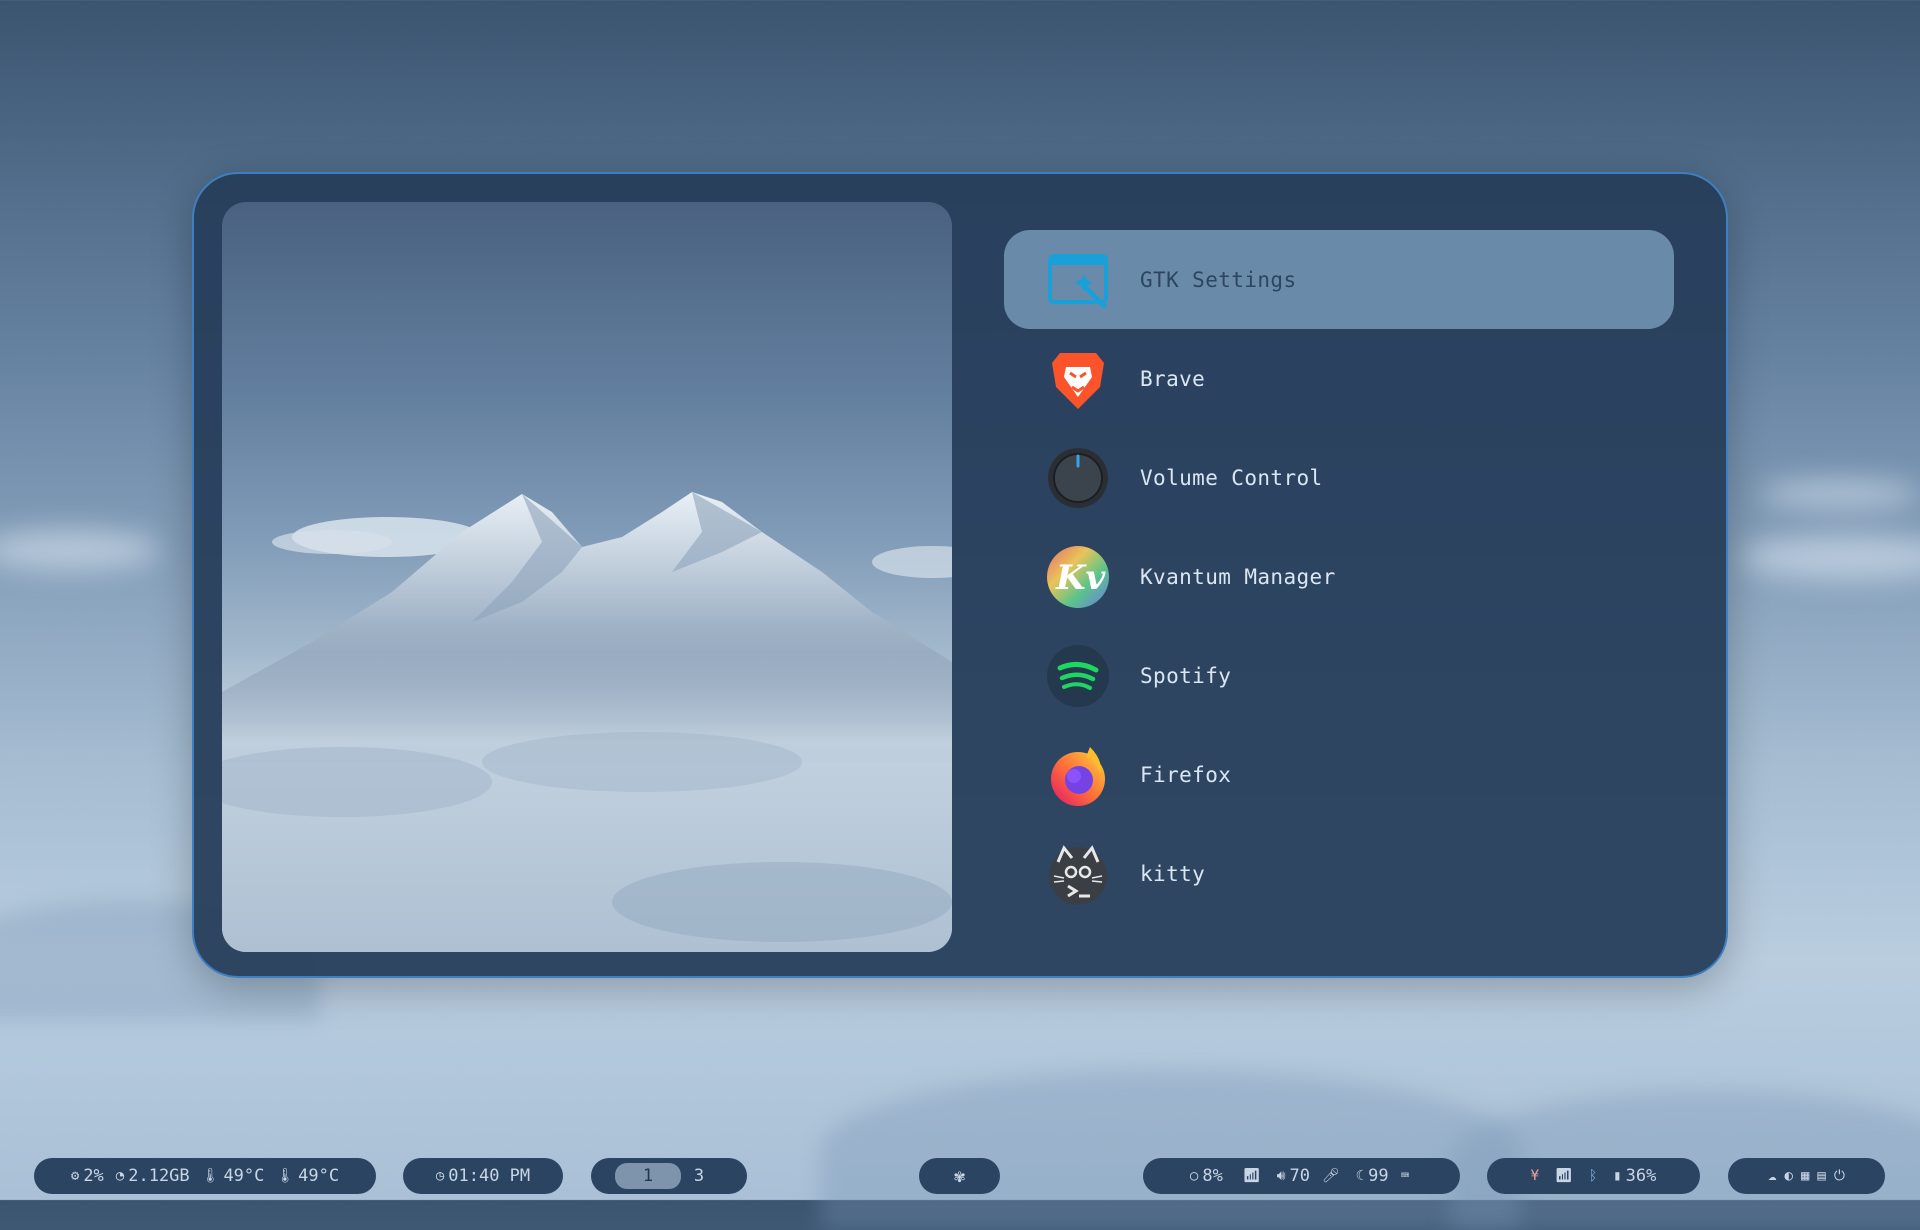  What do you see at coordinates (244, 1176) in the screenshot?
I see `cpu-temperature: 49°C` at bounding box center [244, 1176].